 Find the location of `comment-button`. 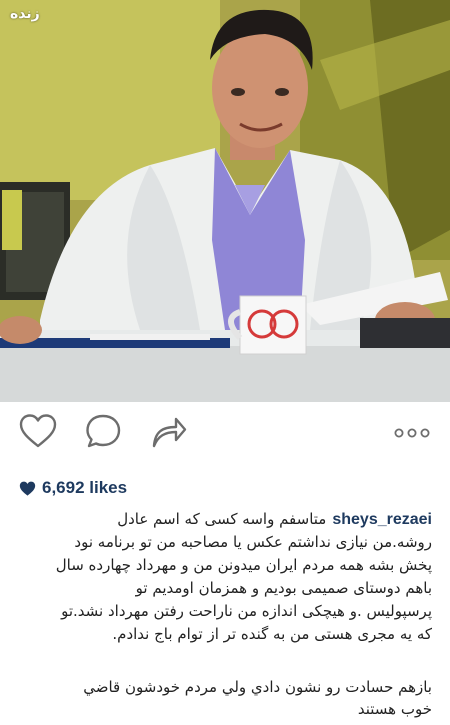

comment-button is located at coordinates (104, 432).